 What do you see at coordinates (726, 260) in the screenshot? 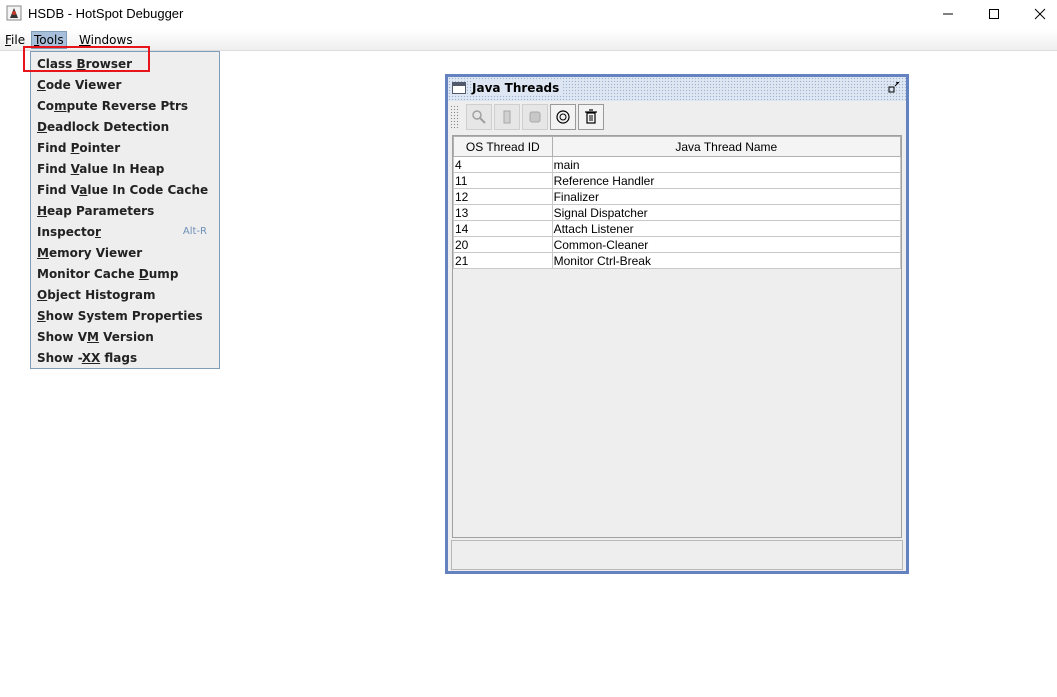
I see `cell-thread-name: Monitor Ctrl-Break` at bounding box center [726, 260].